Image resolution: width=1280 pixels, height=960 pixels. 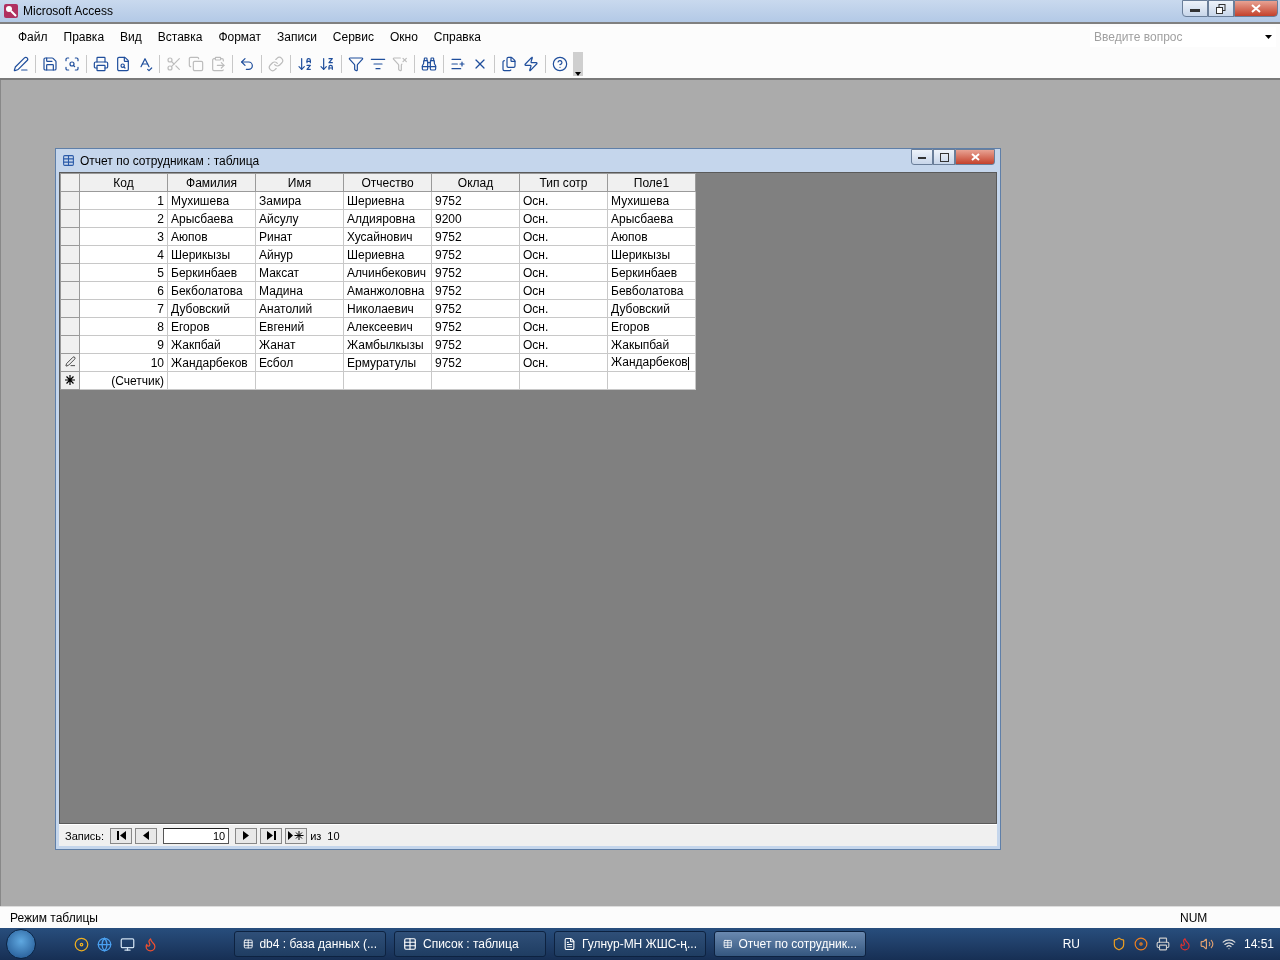 I want to click on last-icon, so click(x=271, y=835).